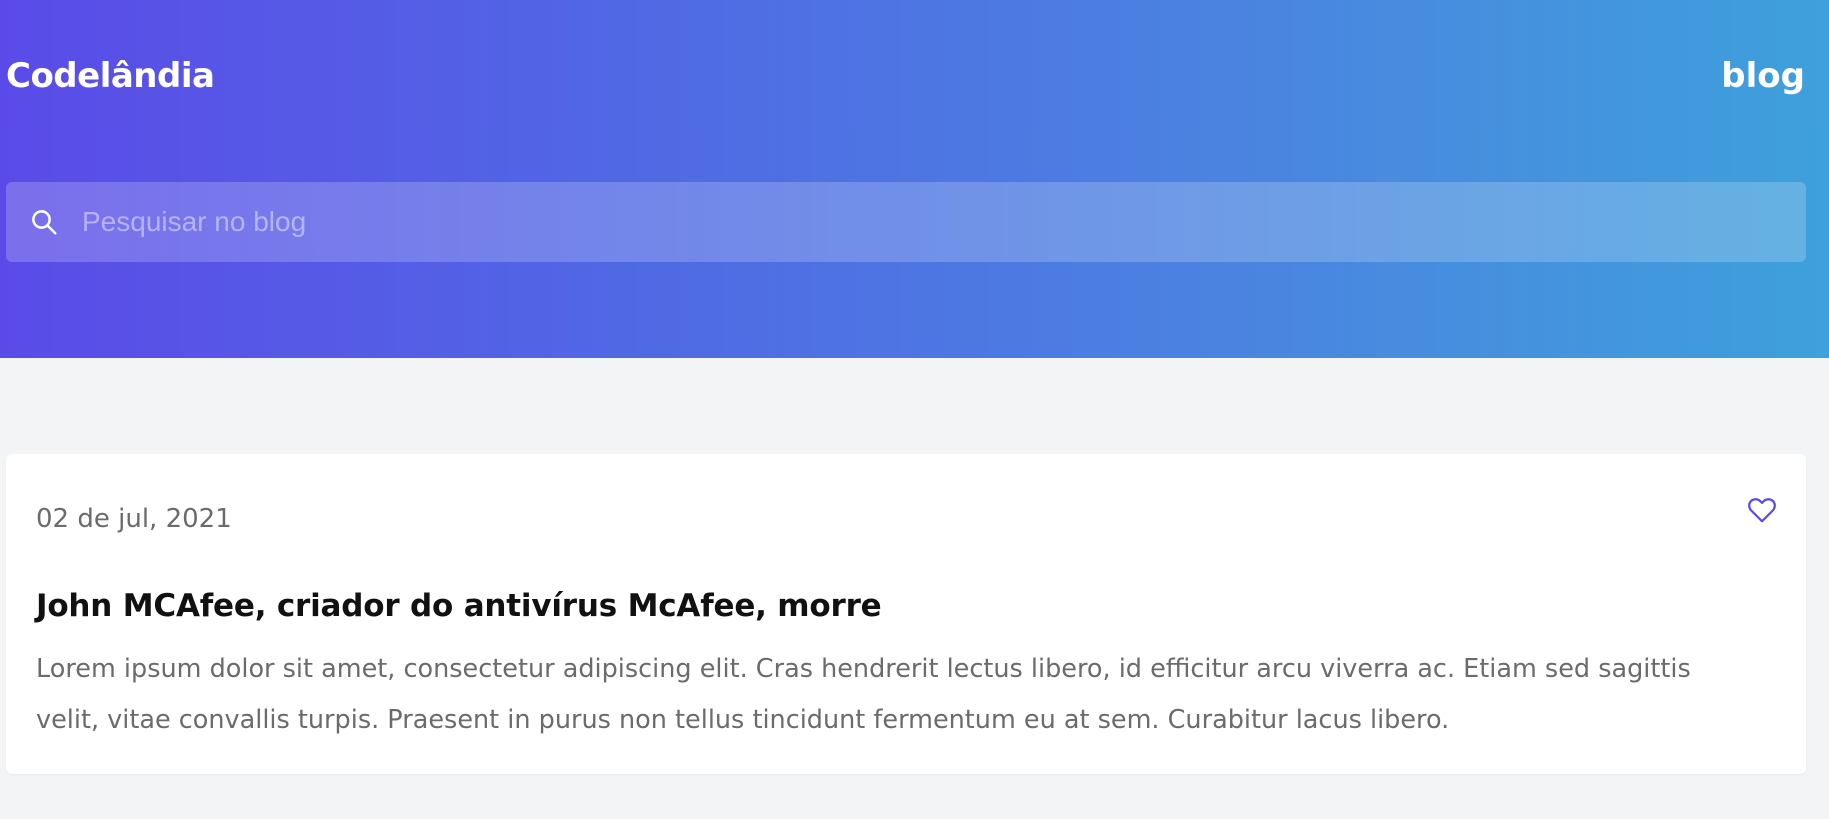  Describe the element at coordinates (134, 519) in the screenshot. I see `post-date: 02 de jul, 2021` at that location.